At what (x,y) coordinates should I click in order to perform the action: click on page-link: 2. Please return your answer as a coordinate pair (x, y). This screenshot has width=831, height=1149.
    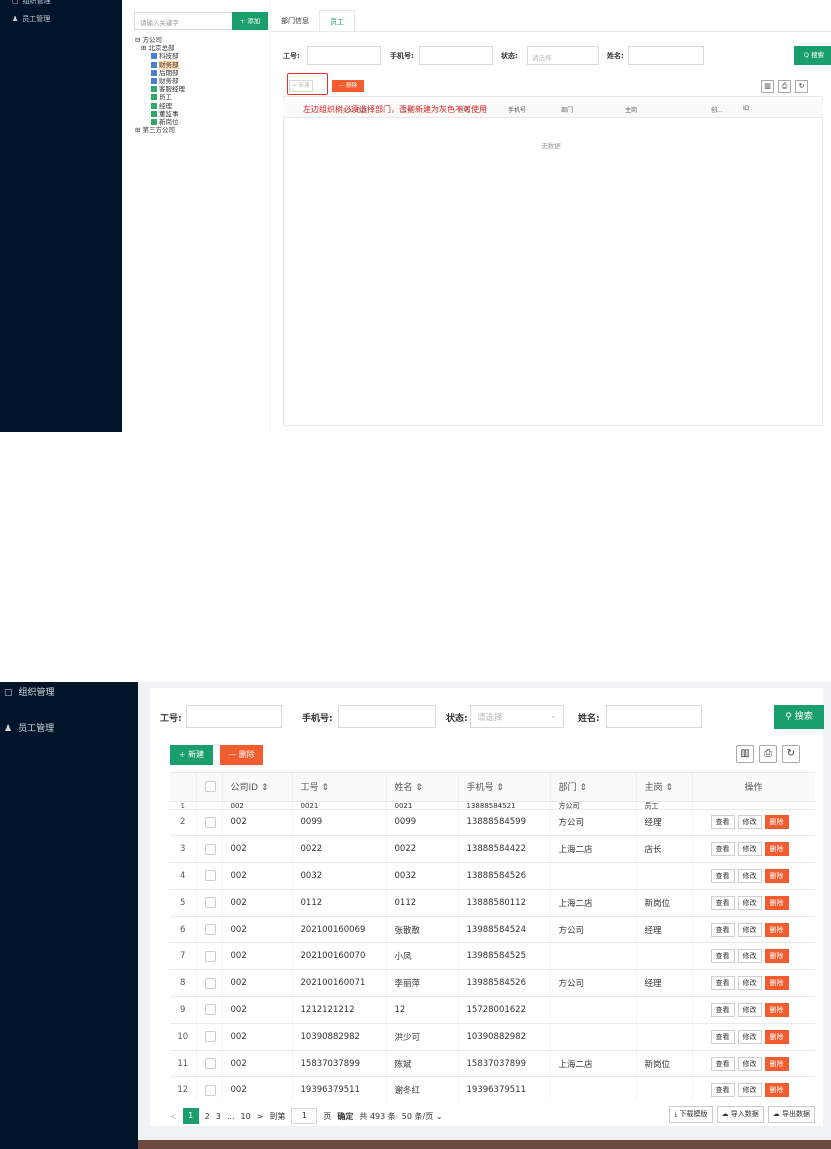
    Looking at the image, I should click on (207, 1116).